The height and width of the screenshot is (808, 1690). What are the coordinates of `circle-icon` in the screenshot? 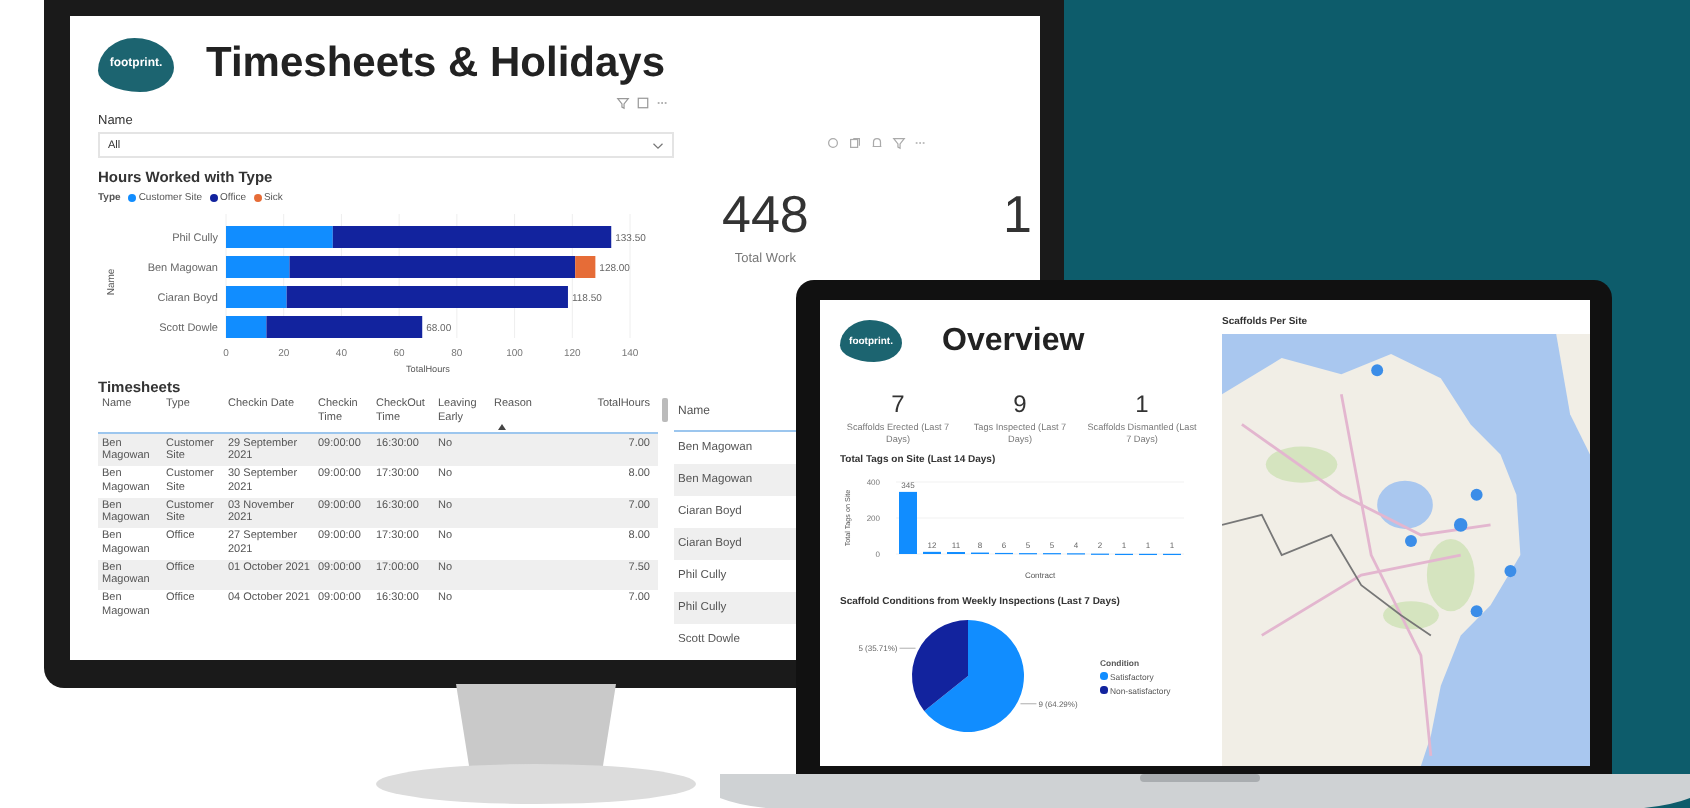 It's located at (833, 143).